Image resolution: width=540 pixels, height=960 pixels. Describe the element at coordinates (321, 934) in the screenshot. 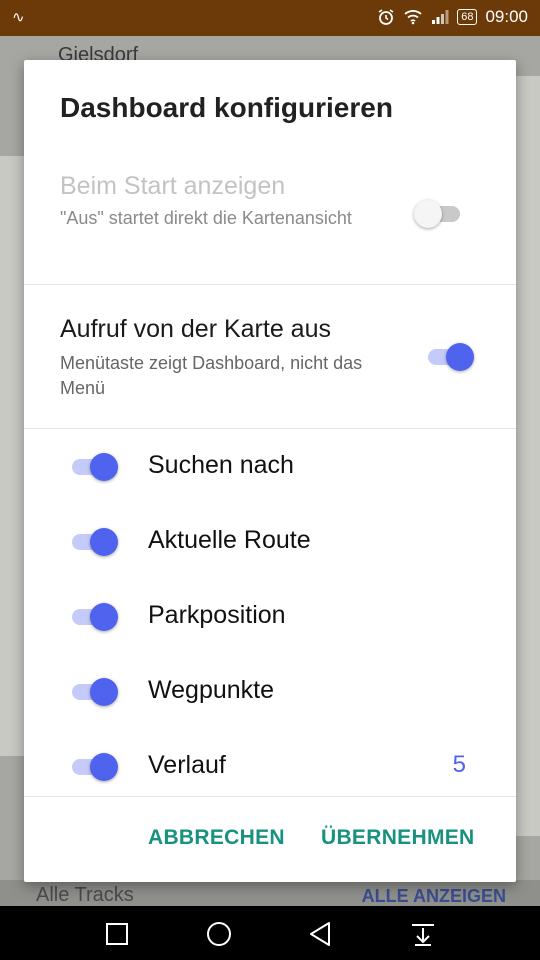

I see `back-triangle-icon` at that location.